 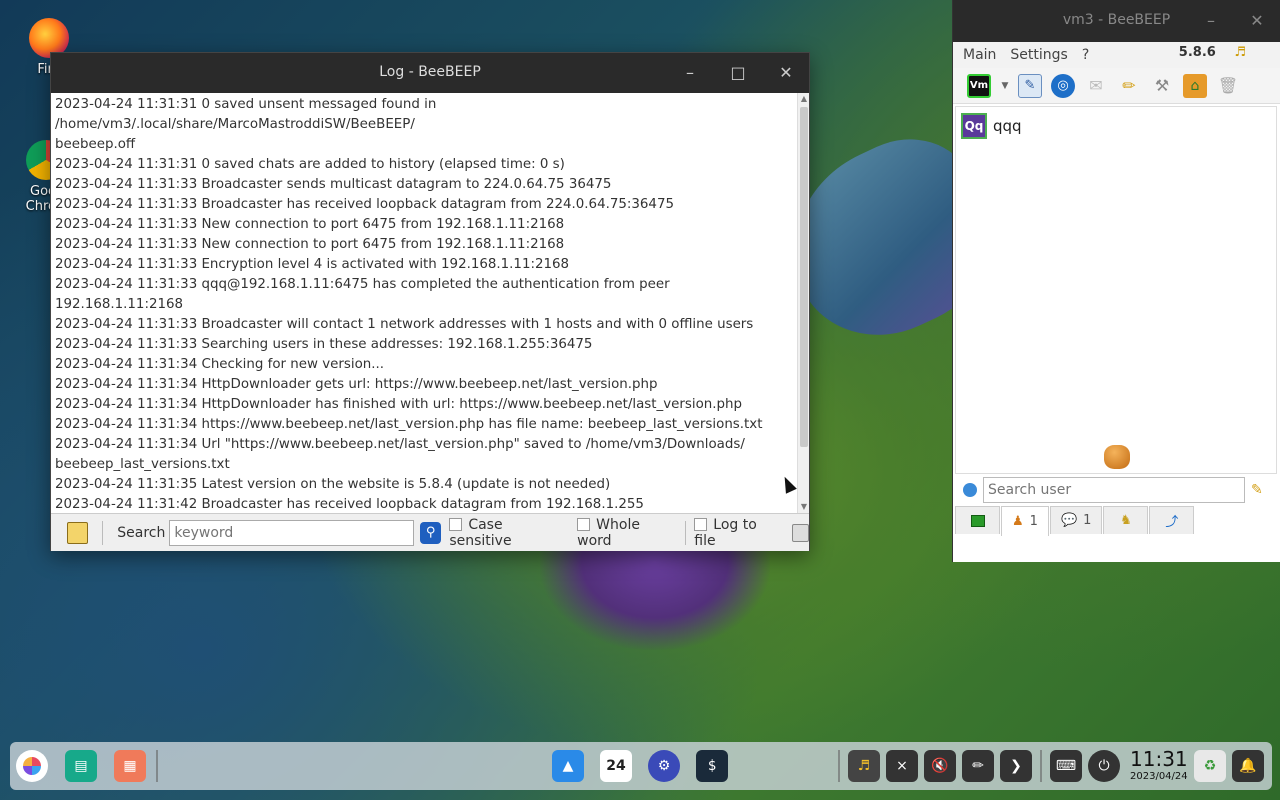 What do you see at coordinates (804, 507) in the screenshot?
I see `scroll-down-icon: ▼` at bounding box center [804, 507].